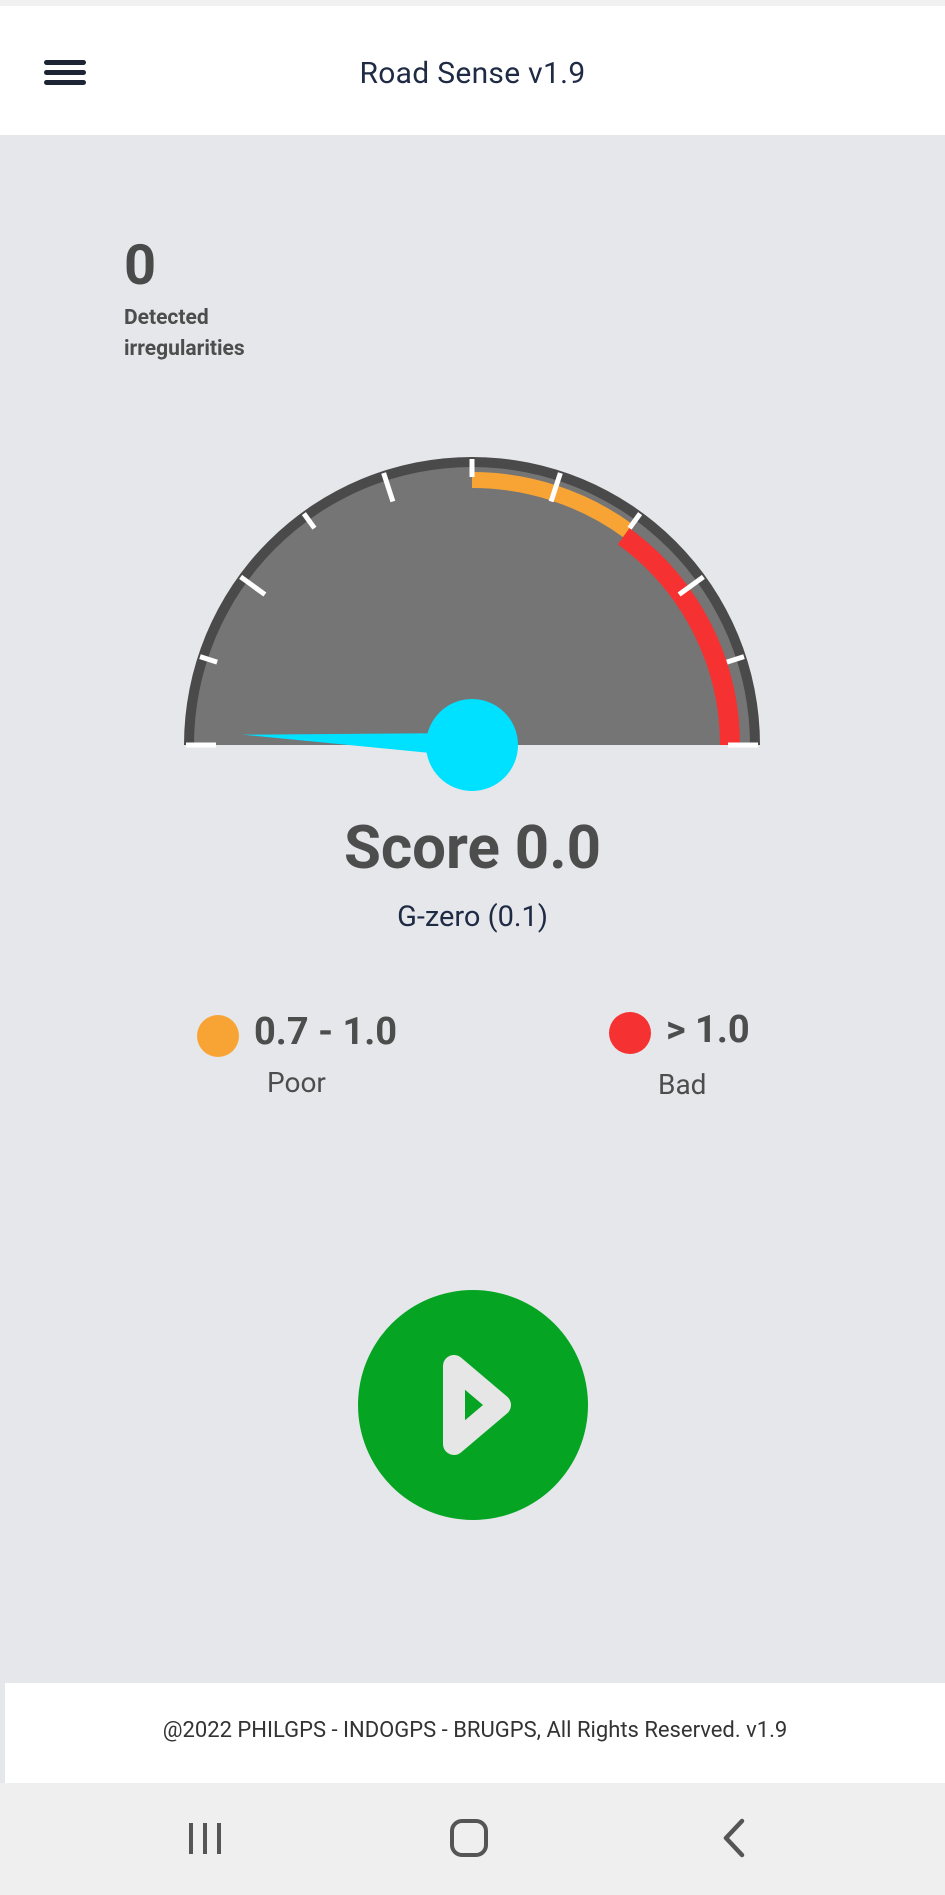 This screenshot has width=945, height=1895. What do you see at coordinates (326, 1032) in the screenshot?
I see `legend-poor-range: 0.7 - 1.0` at bounding box center [326, 1032].